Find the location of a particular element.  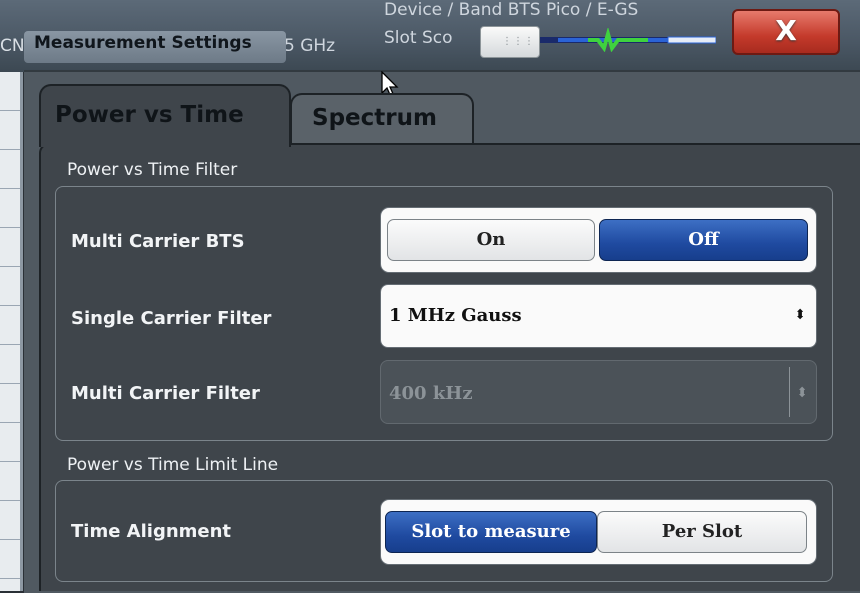

dropdown-separator is located at coordinates (789, 392).